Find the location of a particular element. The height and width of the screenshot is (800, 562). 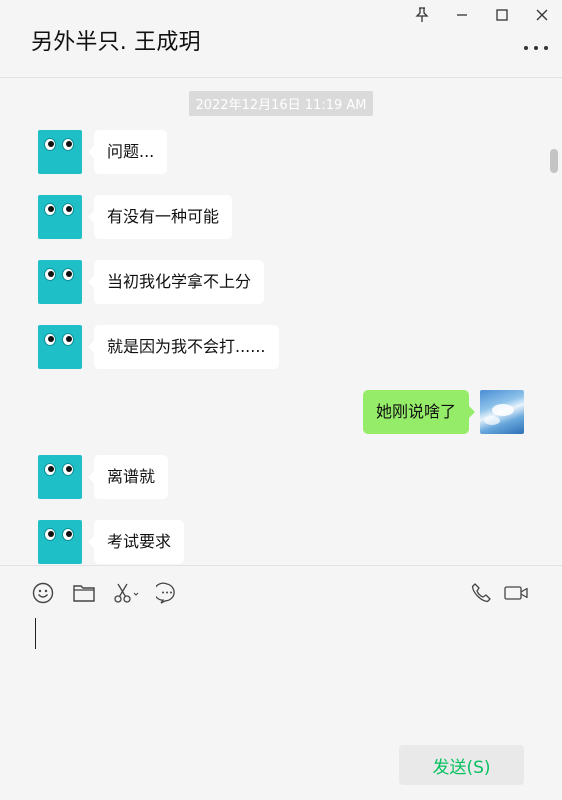

message-bubble-self: 她刚说啥了 is located at coordinates (419, 412).